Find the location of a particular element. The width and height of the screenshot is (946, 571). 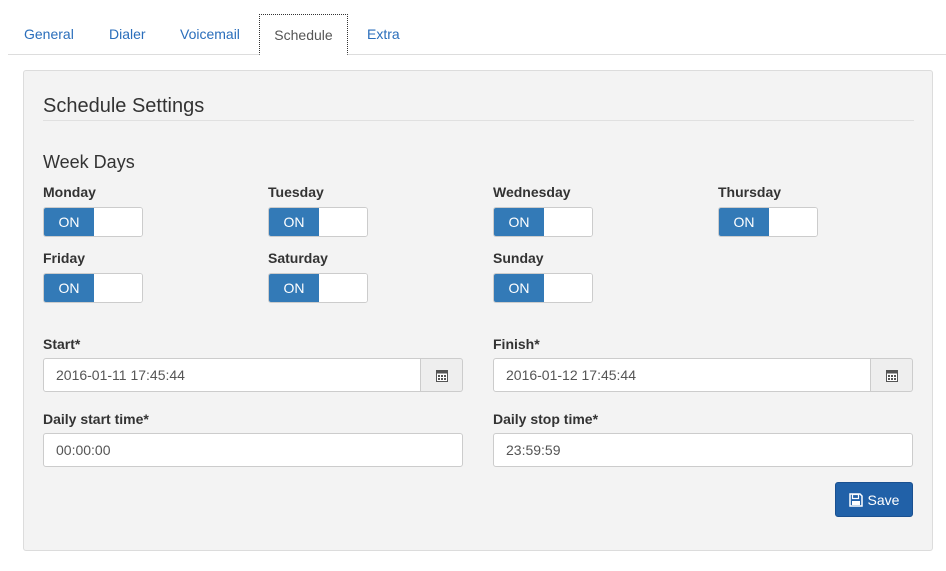

toggle-saturday: ON is located at coordinates (318, 288).